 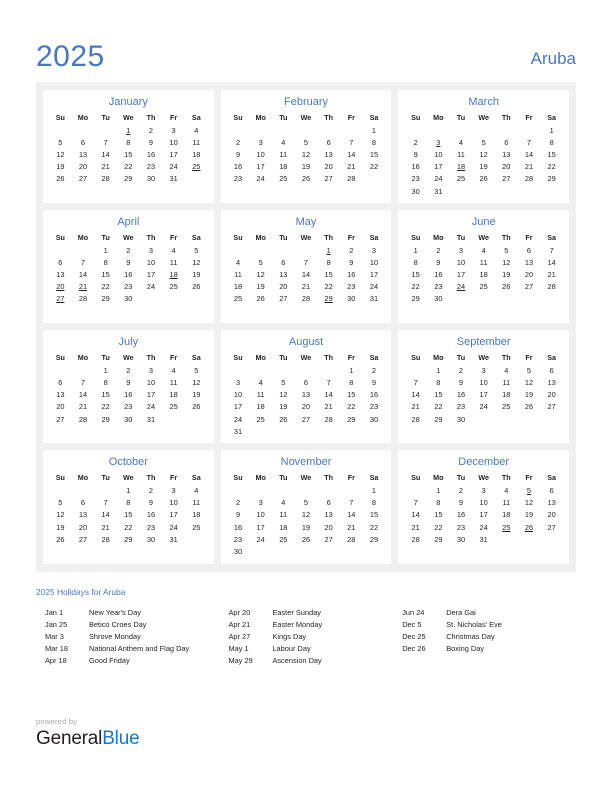 What do you see at coordinates (551, 515) in the screenshot?
I see `day-cell: 20` at bounding box center [551, 515].